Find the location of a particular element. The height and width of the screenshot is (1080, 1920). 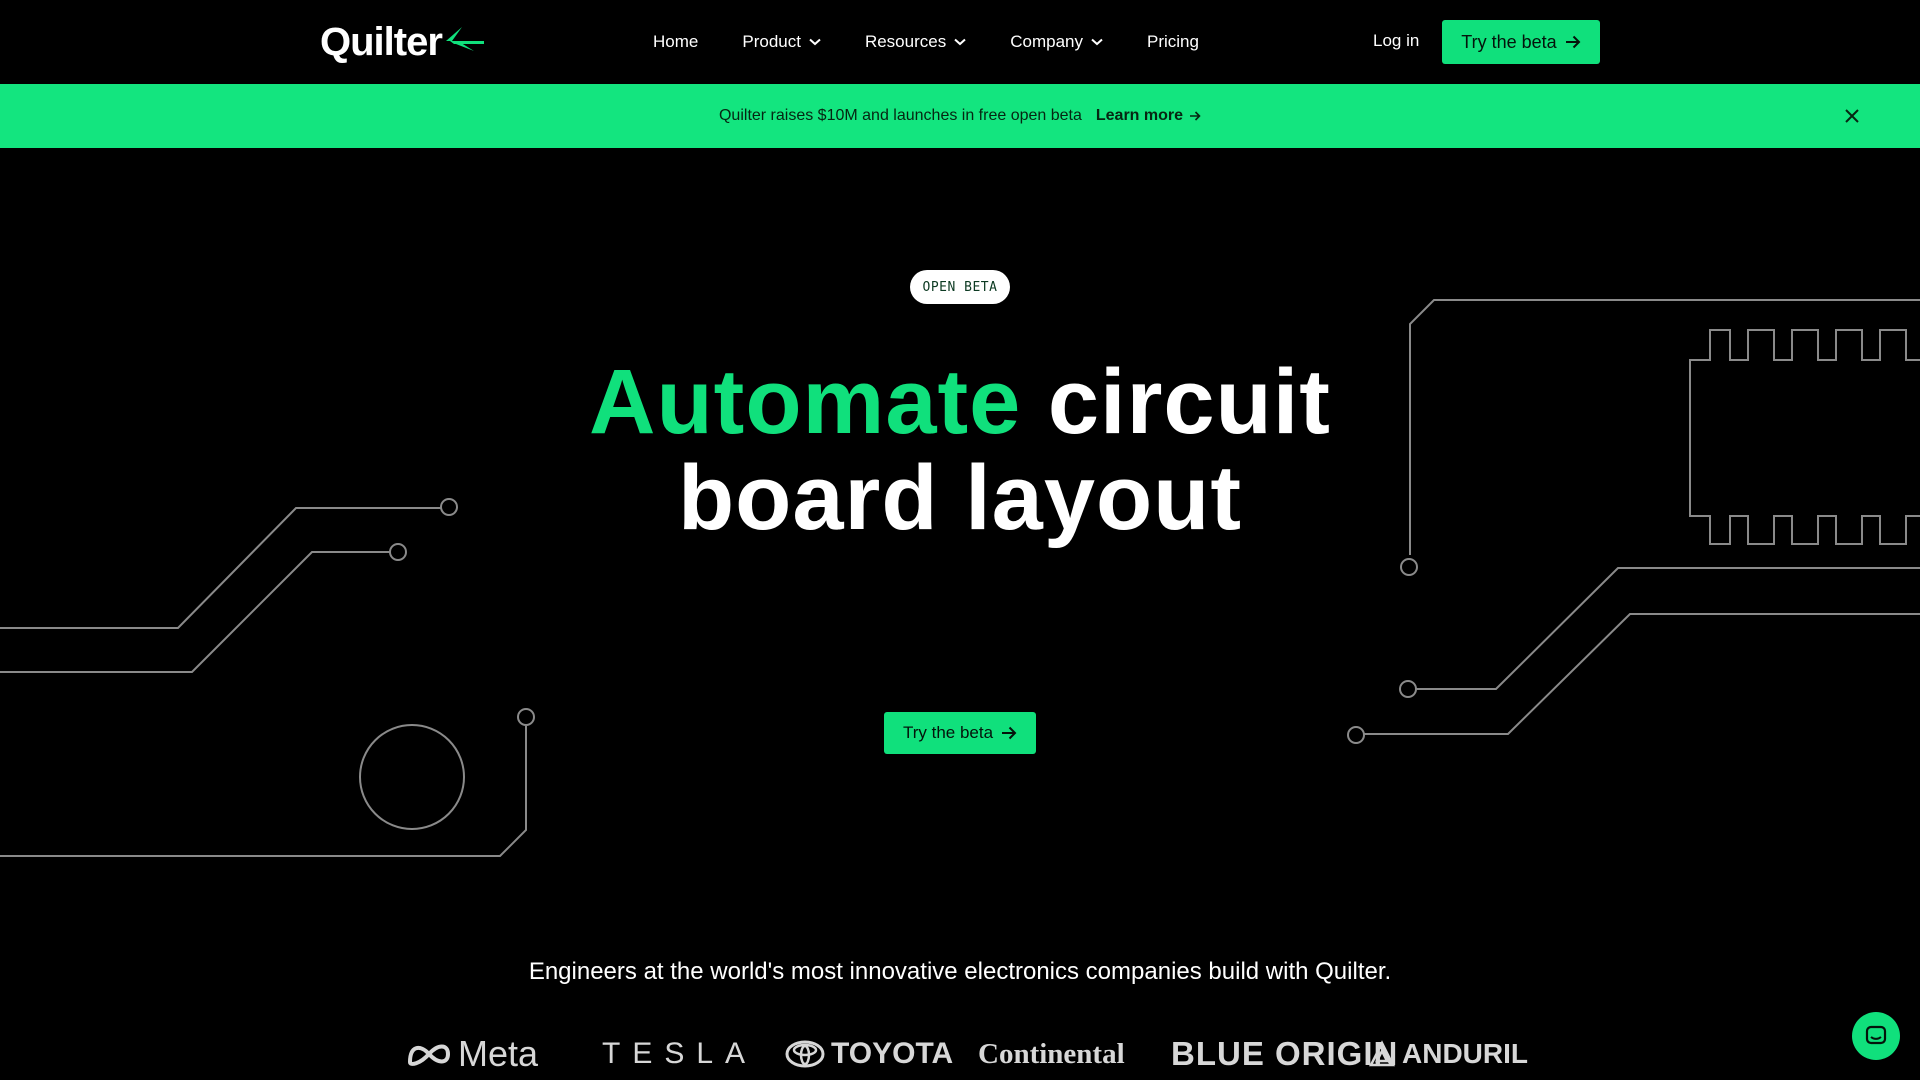

anduril-wordmark: ANDURIL is located at coordinates (1465, 1053).